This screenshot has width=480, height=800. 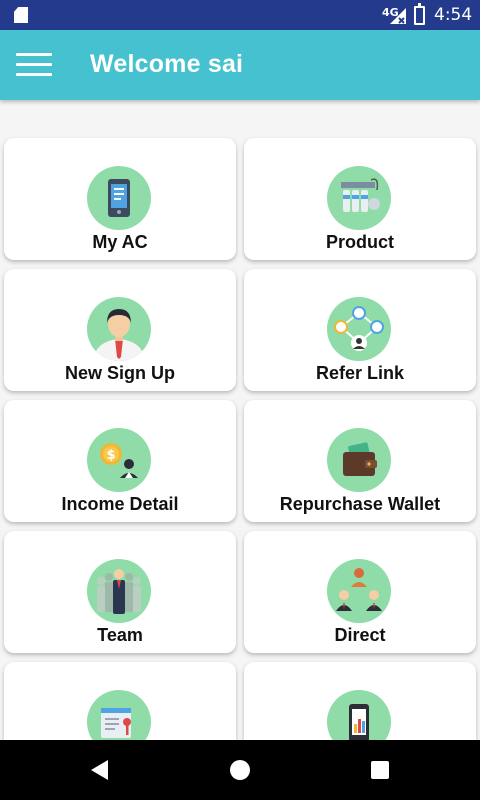 What do you see at coordinates (120, 504) in the screenshot?
I see `menu-card-label: Income Detail` at bounding box center [120, 504].